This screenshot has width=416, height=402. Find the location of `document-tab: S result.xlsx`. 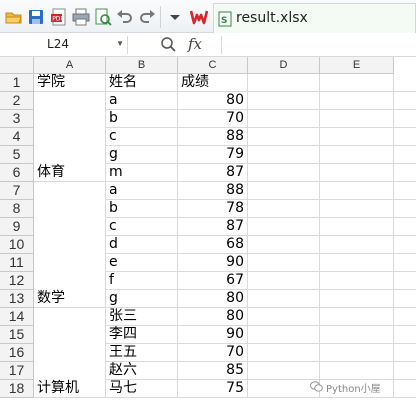

document-tab: S result.xlsx is located at coordinates (314, 18).